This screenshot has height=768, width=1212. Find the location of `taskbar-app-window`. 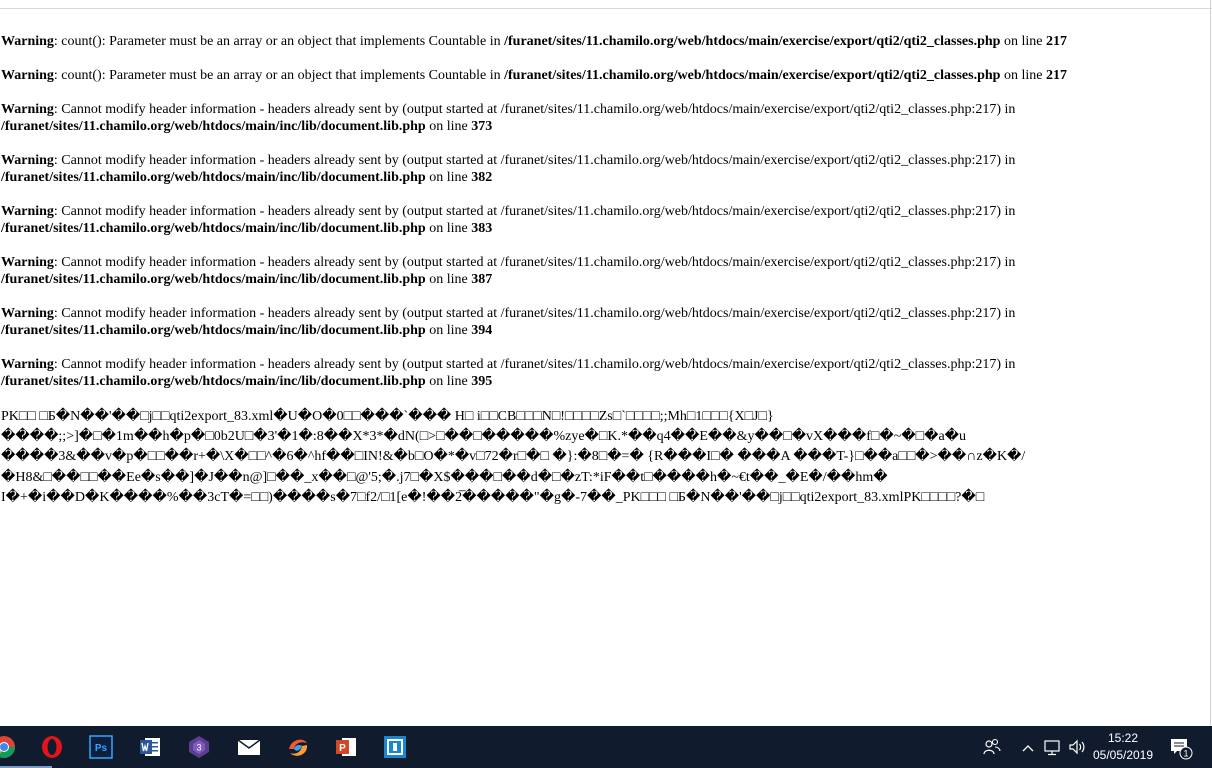

taskbar-app-window is located at coordinates (395, 747).